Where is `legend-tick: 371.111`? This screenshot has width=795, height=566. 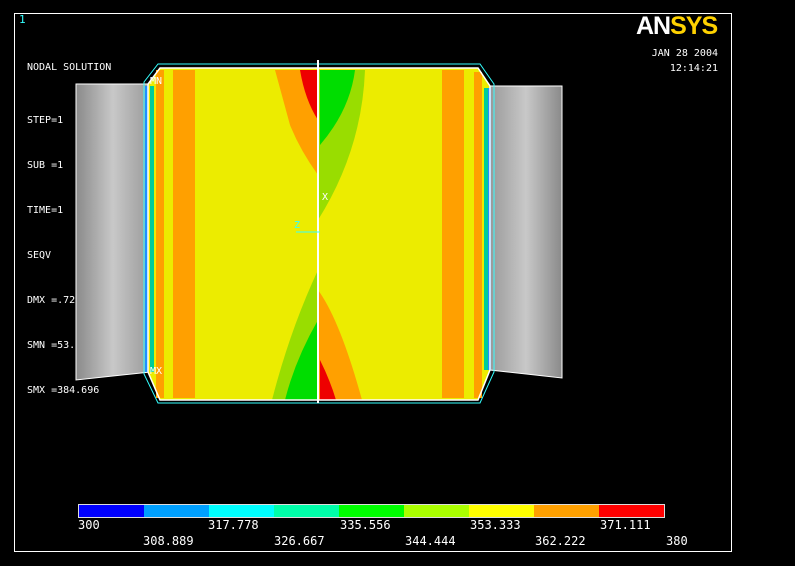 legend-tick: 371.111 is located at coordinates (625, 525).